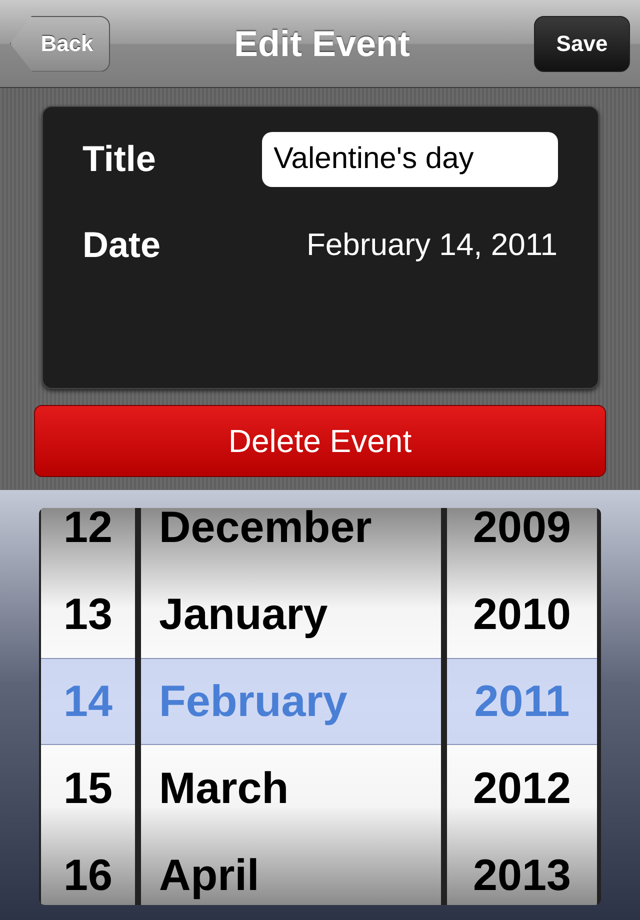 This screenshot has width=640, height=920. What do you see at coordinates (522, 706) in the screenshot?
I see `picker-wheel: 2009 2010 2011 2012 2013` at bounding box center [522, 706].